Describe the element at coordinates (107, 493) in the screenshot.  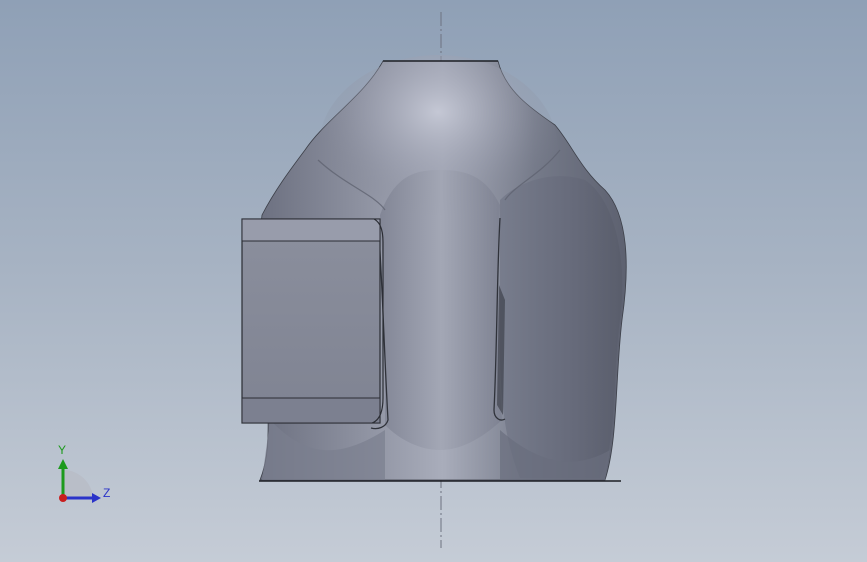
I see `triad-z-label: Z` at that location.